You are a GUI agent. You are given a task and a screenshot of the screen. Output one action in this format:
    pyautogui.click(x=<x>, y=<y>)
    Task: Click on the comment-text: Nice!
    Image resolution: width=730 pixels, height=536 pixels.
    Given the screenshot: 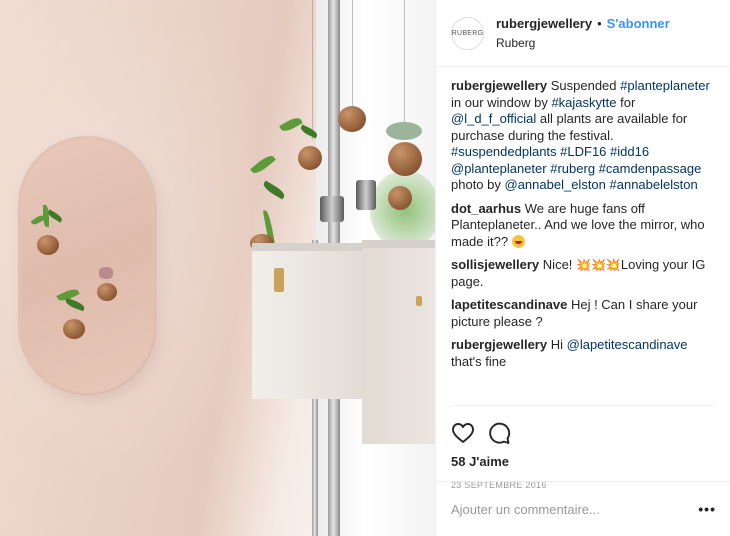 What is the action you would take?
    pyautogui.click(x=559, y=264)
    